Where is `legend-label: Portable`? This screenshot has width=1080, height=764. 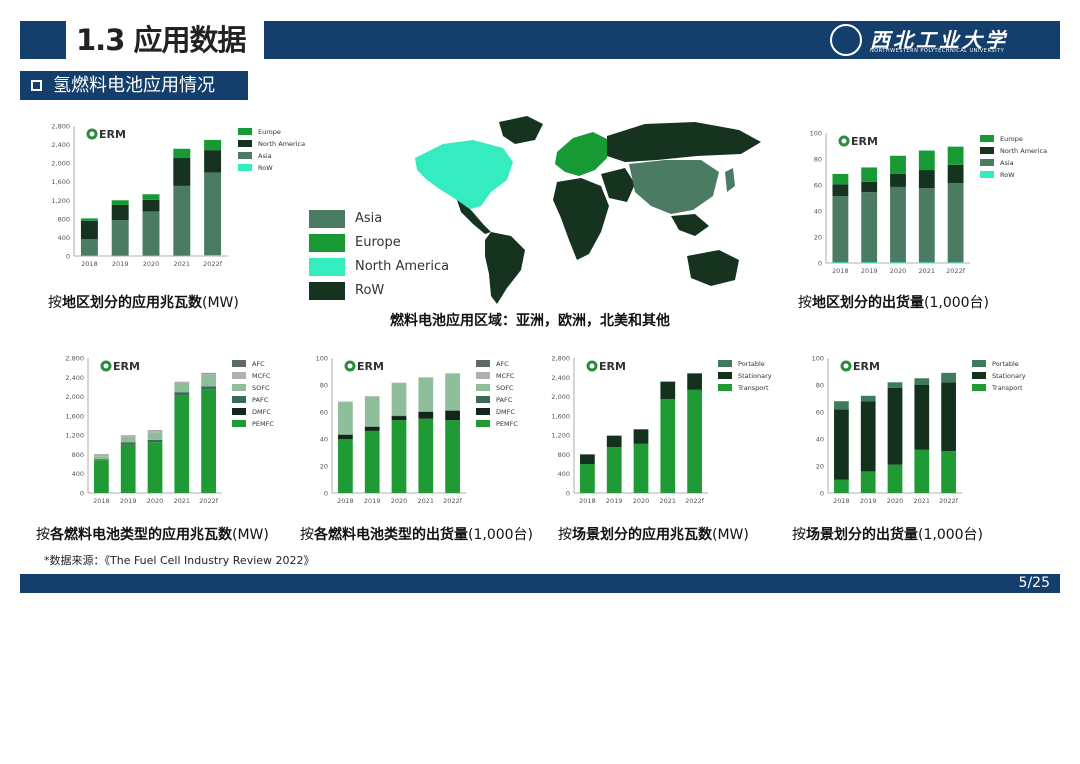 legend-label: Portable is located at coordinates (1005, 364).